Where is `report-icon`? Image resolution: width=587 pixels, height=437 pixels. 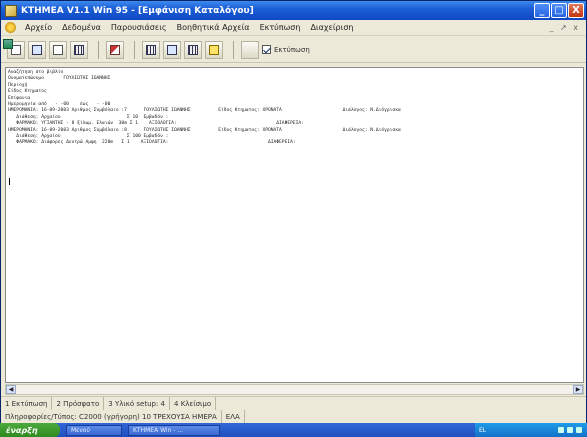 report-icon is located at coordinates (8, 44).